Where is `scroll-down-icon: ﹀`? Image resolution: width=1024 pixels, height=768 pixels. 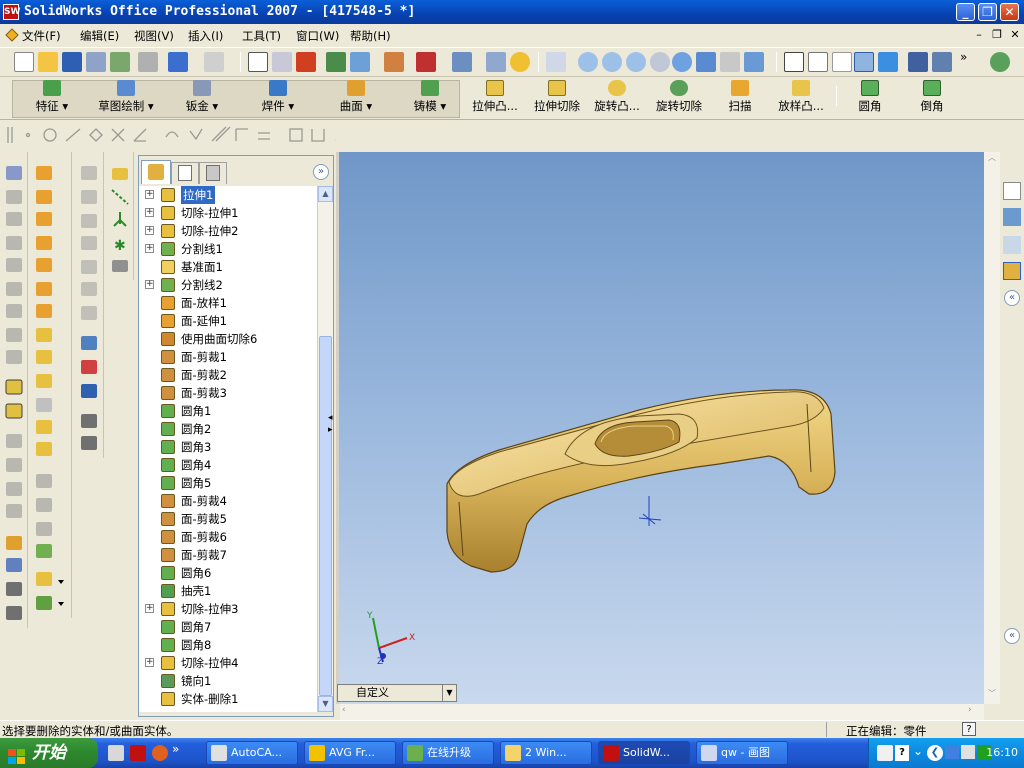 scroll-down-icon: ﹀ is located at coordinates (992, 695).